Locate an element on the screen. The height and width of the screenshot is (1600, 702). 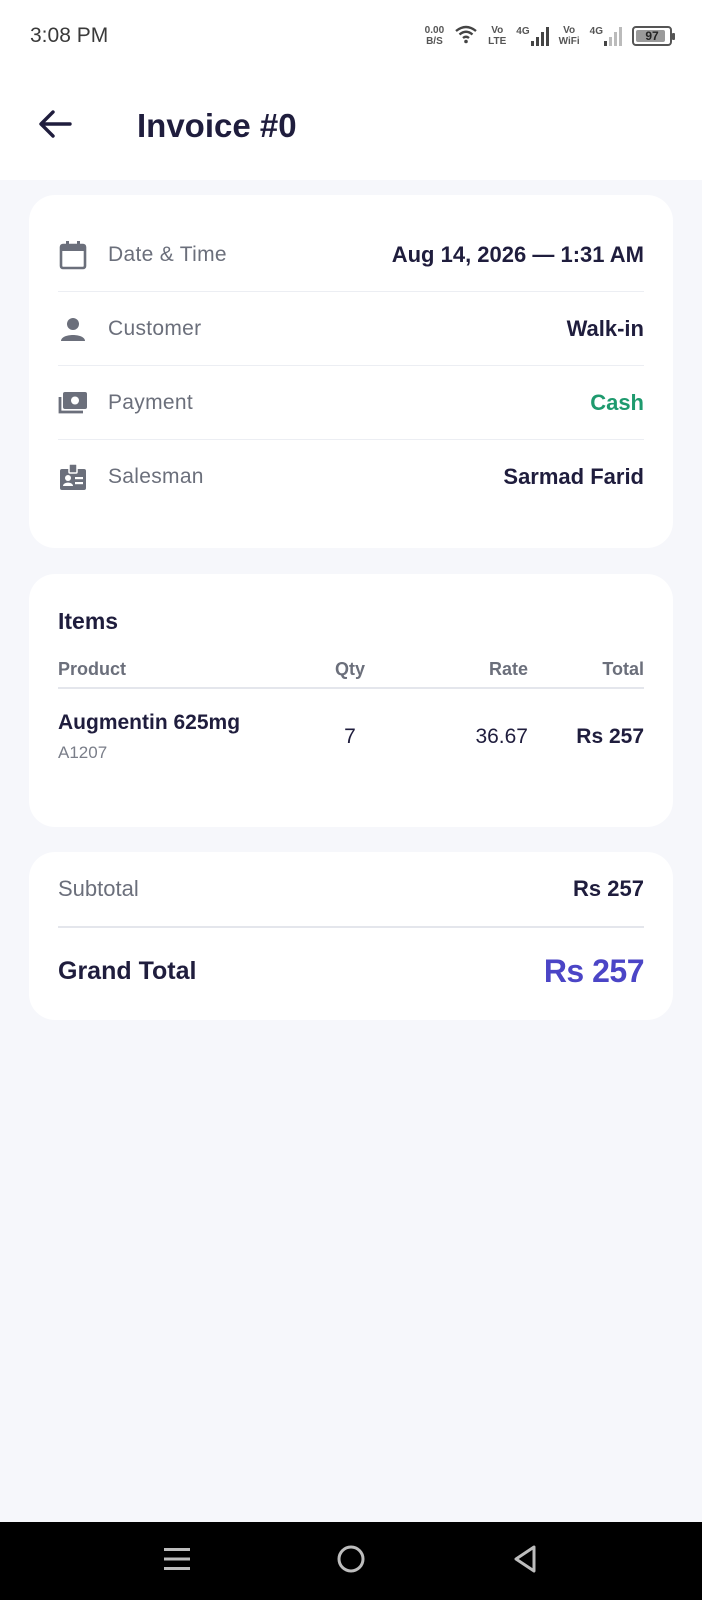
subtotal-row: Subtotal Rs 257 is located at coordinates (351, 890).